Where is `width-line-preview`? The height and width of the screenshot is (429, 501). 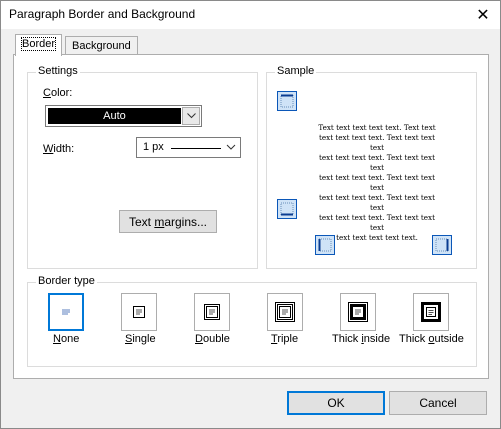 width-line-preview is located at coordinates (196, 148).